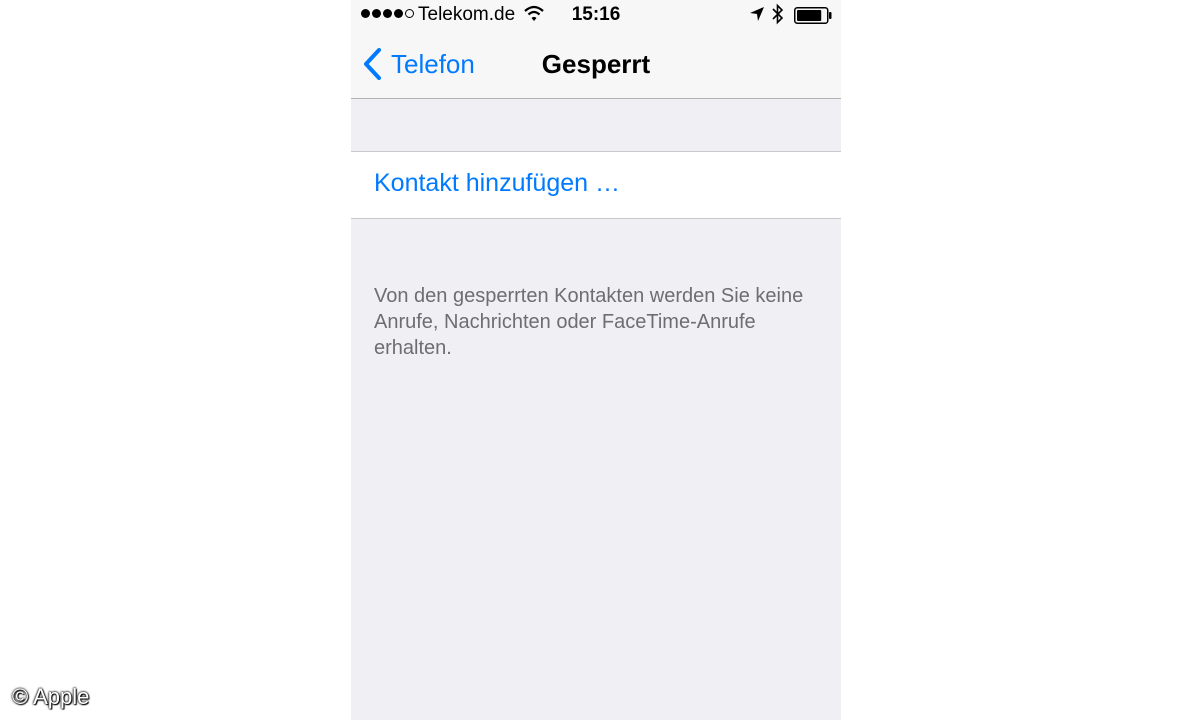  I want to click on location-arrow-icon, so click(757, 17).